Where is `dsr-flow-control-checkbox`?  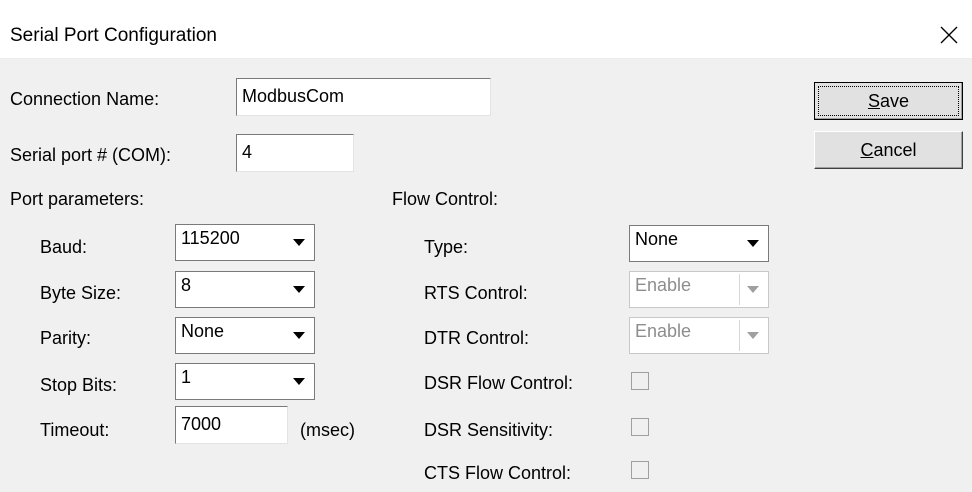
dsr-flow-control-checkbox is located at coordinates (640, 381).